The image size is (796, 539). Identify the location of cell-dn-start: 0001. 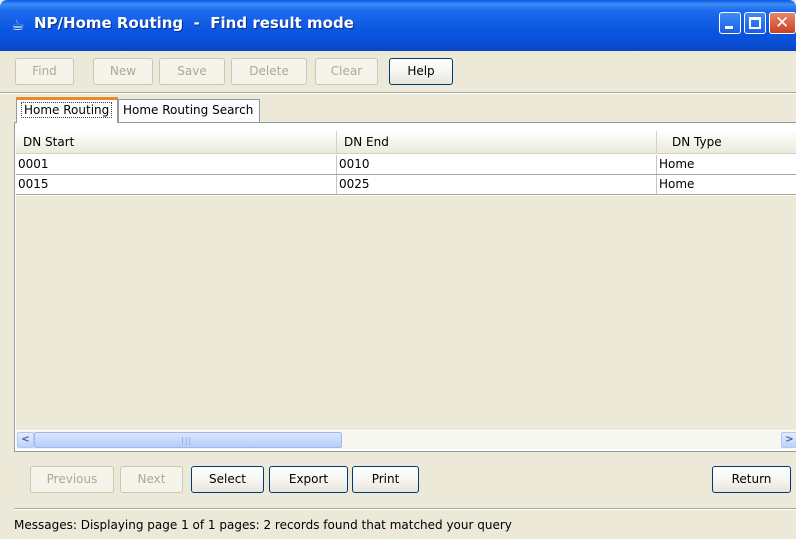
(176, 164).